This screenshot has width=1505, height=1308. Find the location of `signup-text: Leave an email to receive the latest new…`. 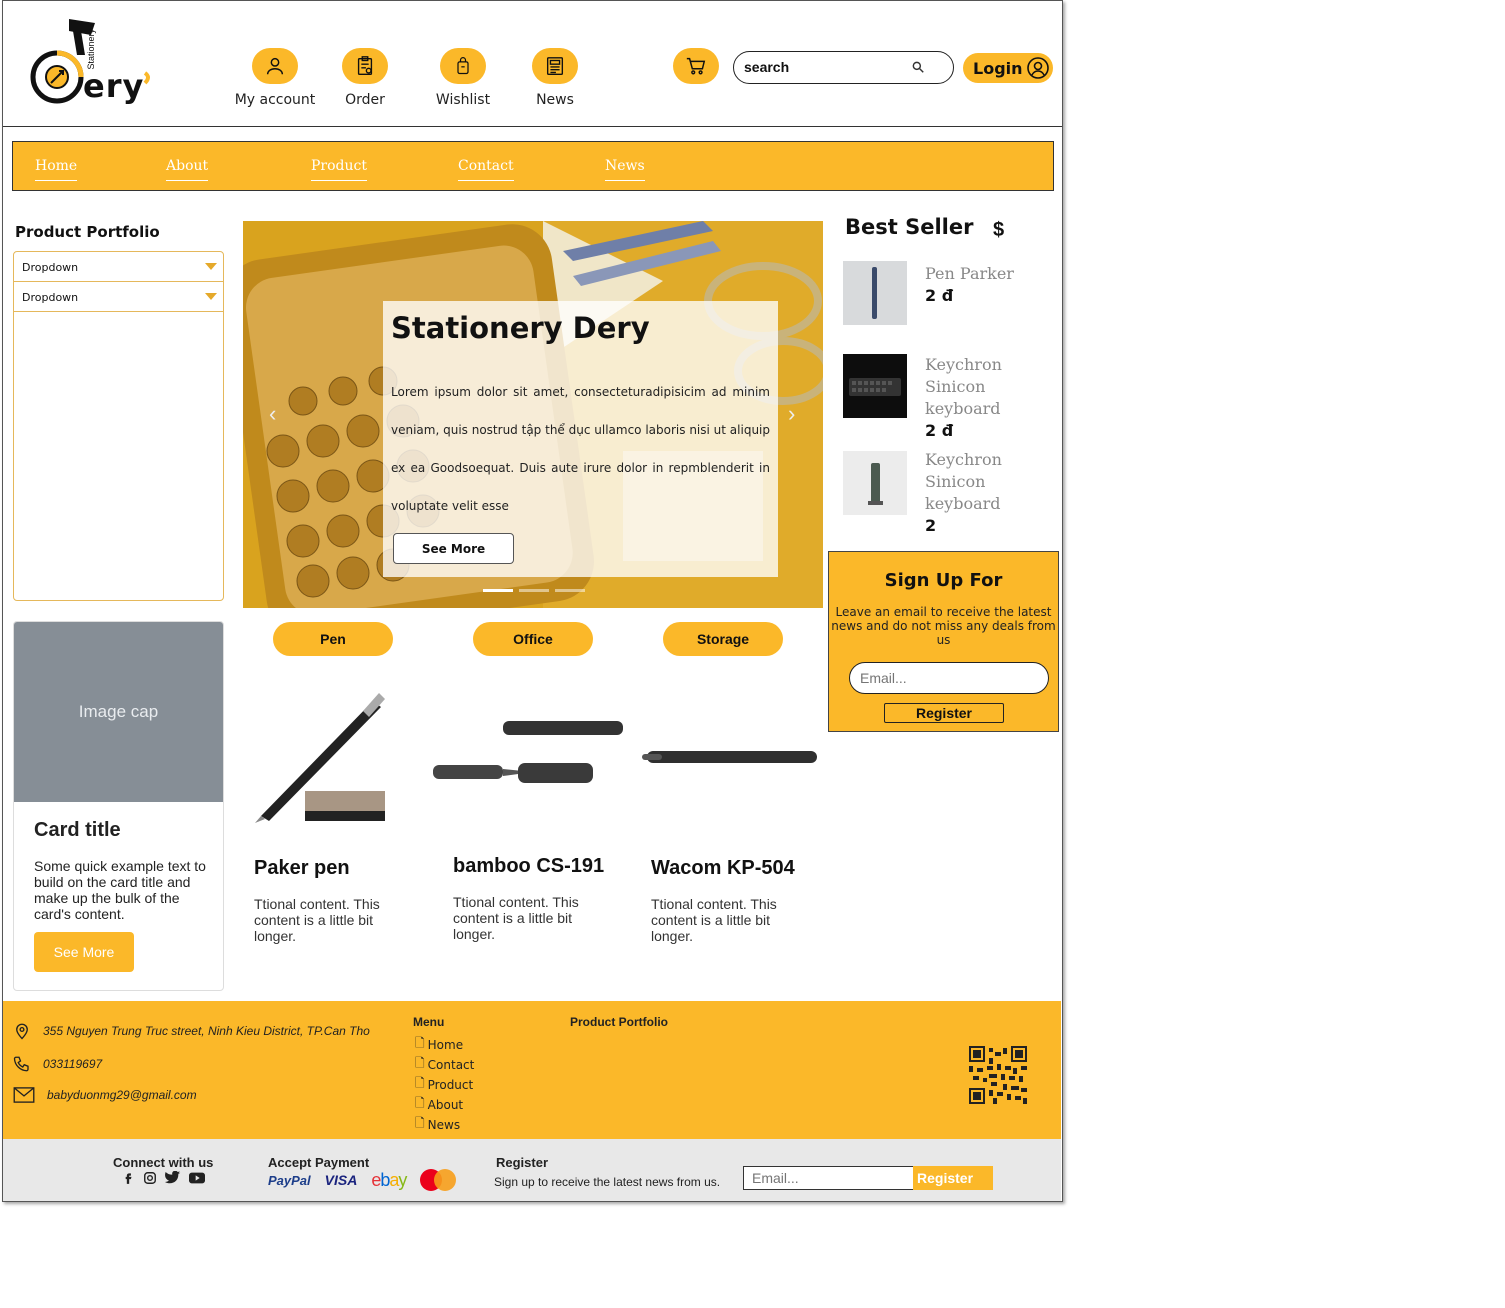

signup-text: Leave an email to receive the latest new… is located at coordinates (943, 626).